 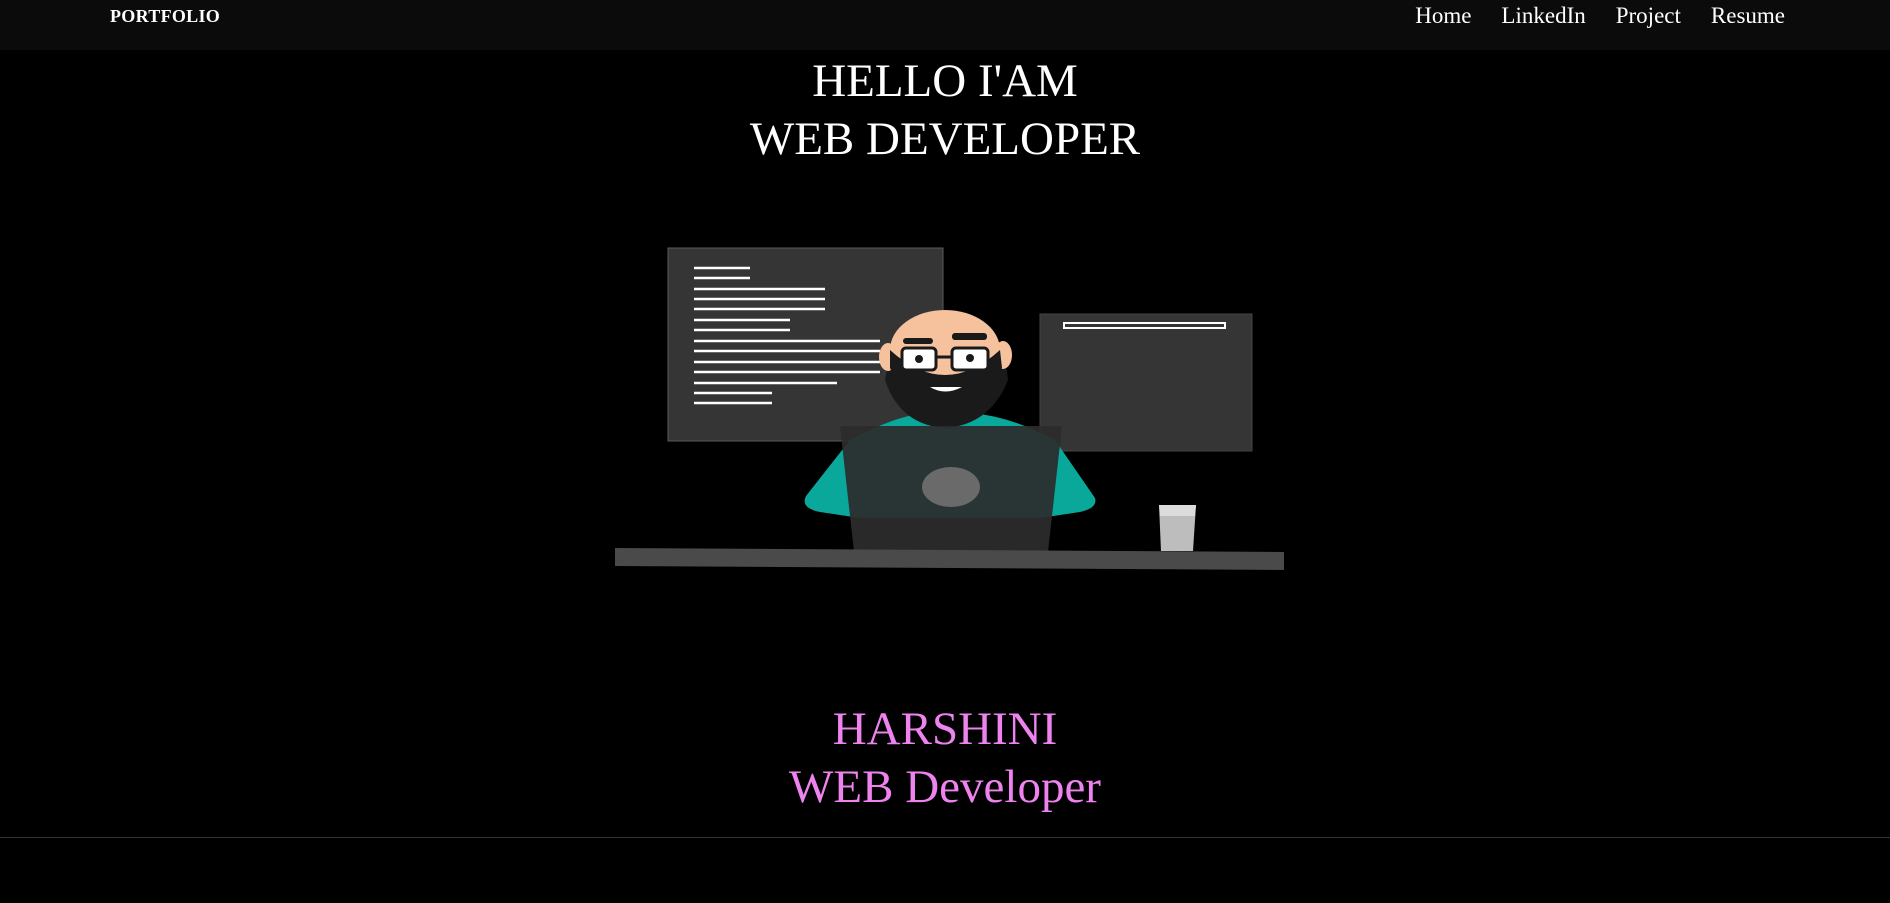 I want to click on desk, so click(x=949, y=559).